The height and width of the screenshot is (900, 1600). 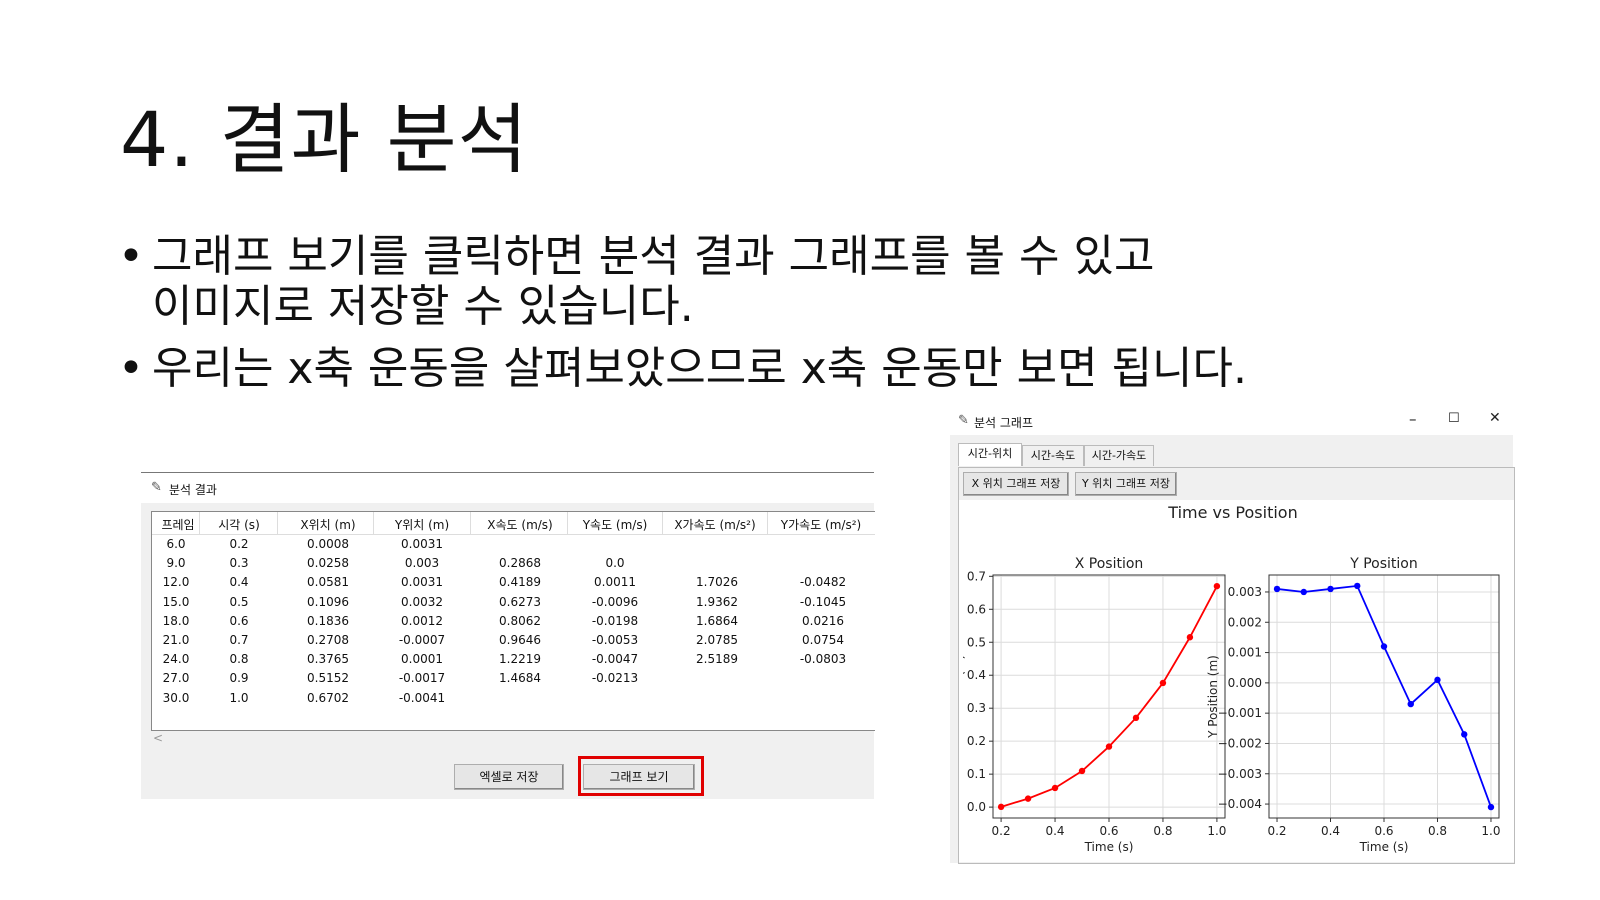 I want to click on table-cell: 1.7026, so click(x=717, y=582).